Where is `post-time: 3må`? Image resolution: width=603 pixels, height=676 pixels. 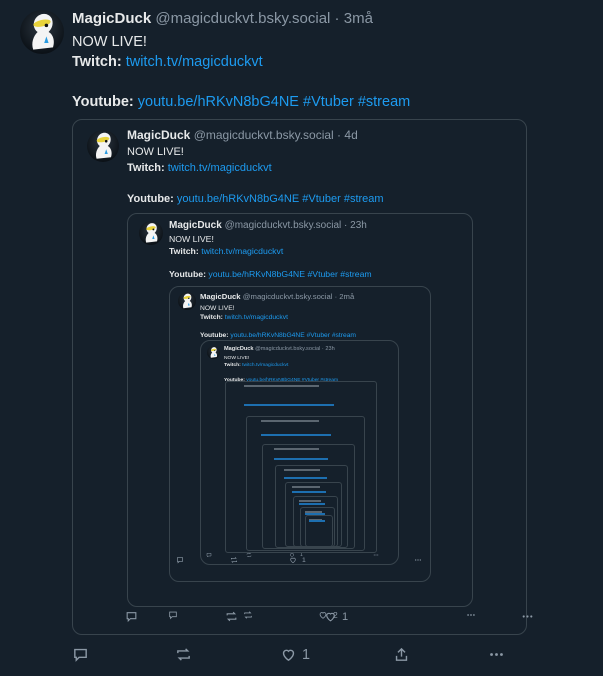 post-time: 3må is located at coordinates (358, 18).